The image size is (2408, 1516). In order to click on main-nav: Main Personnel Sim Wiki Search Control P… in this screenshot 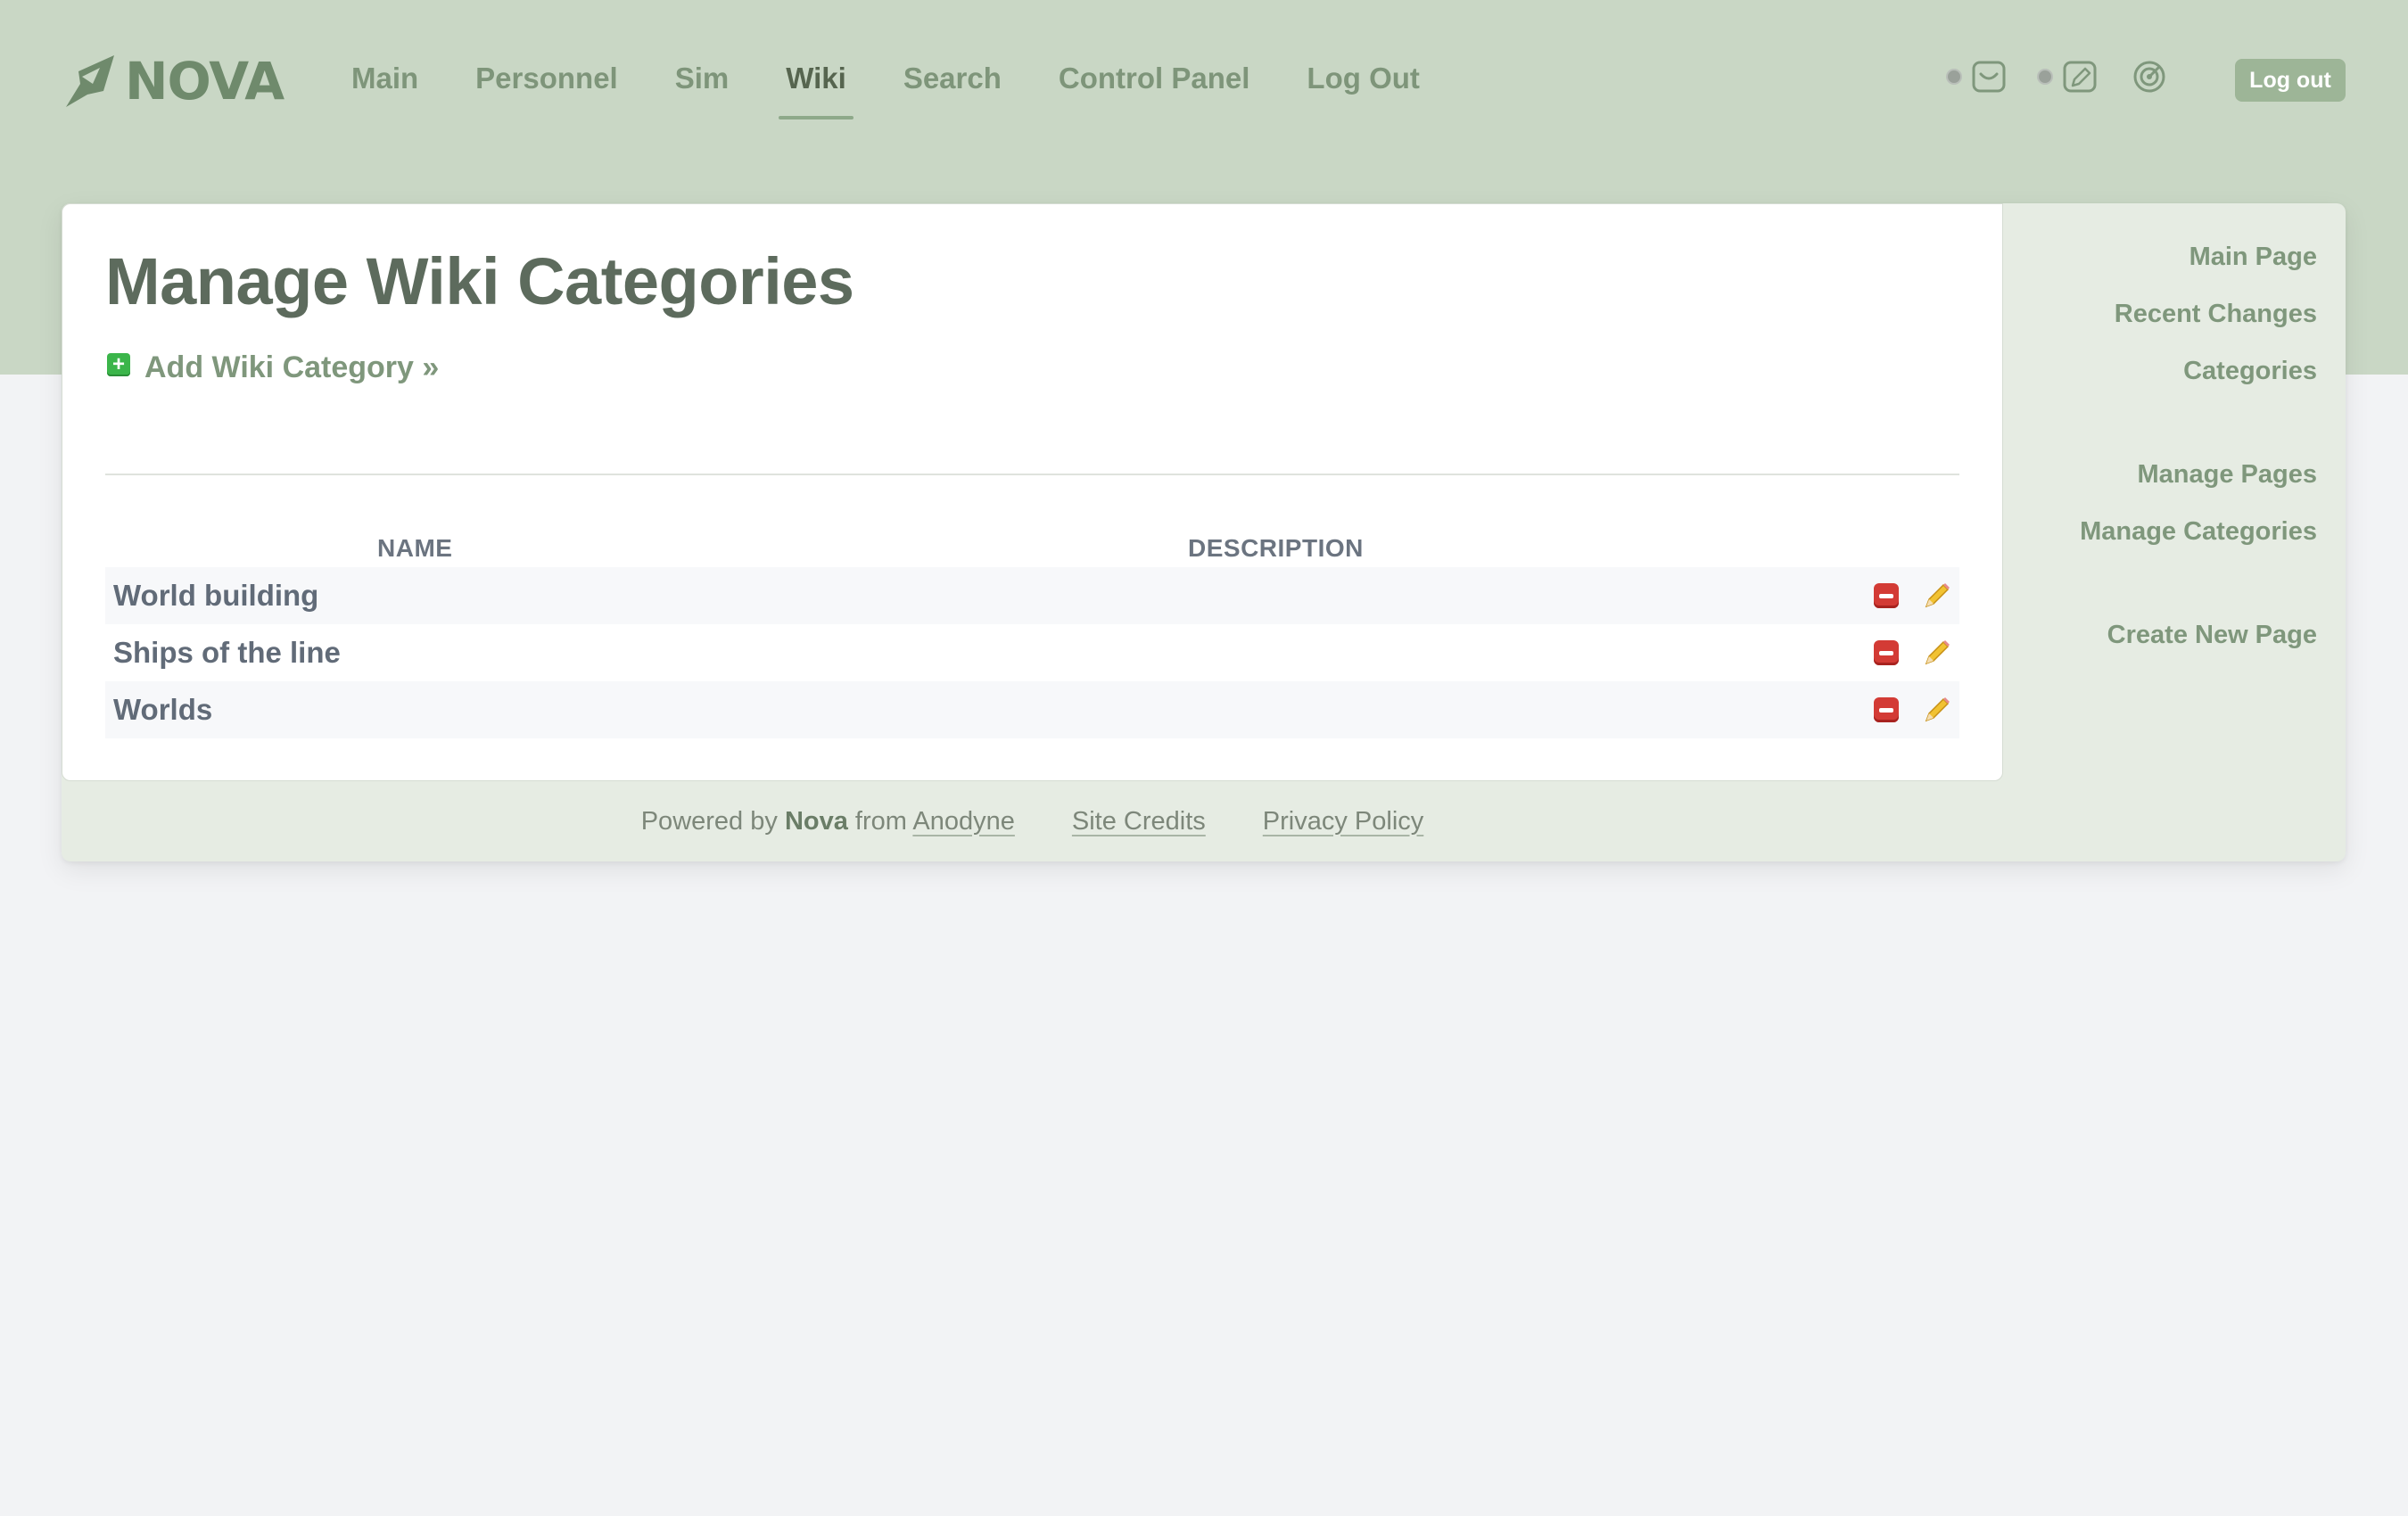, I will do `click(885, 87)`.